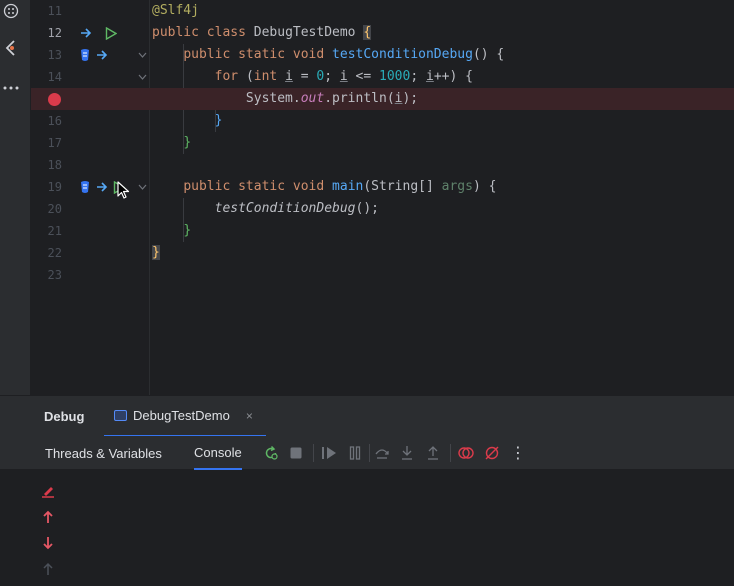  Describe the element at coordinates (181, 415) in the screenshot. I see `session-tab-label: DebugTestDemo` at that location.